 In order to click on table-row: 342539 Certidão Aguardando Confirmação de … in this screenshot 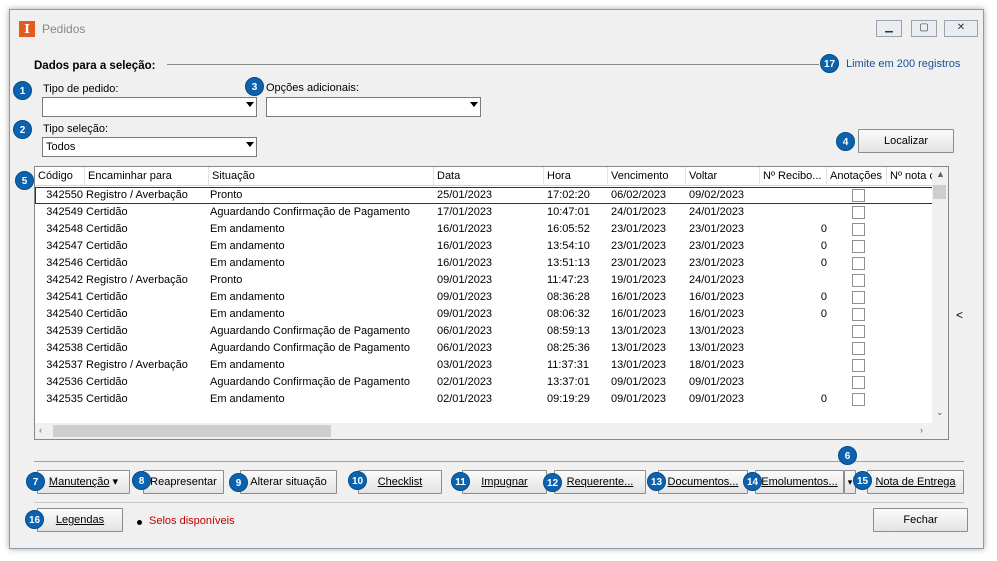, I will do `click(485, 331)`.